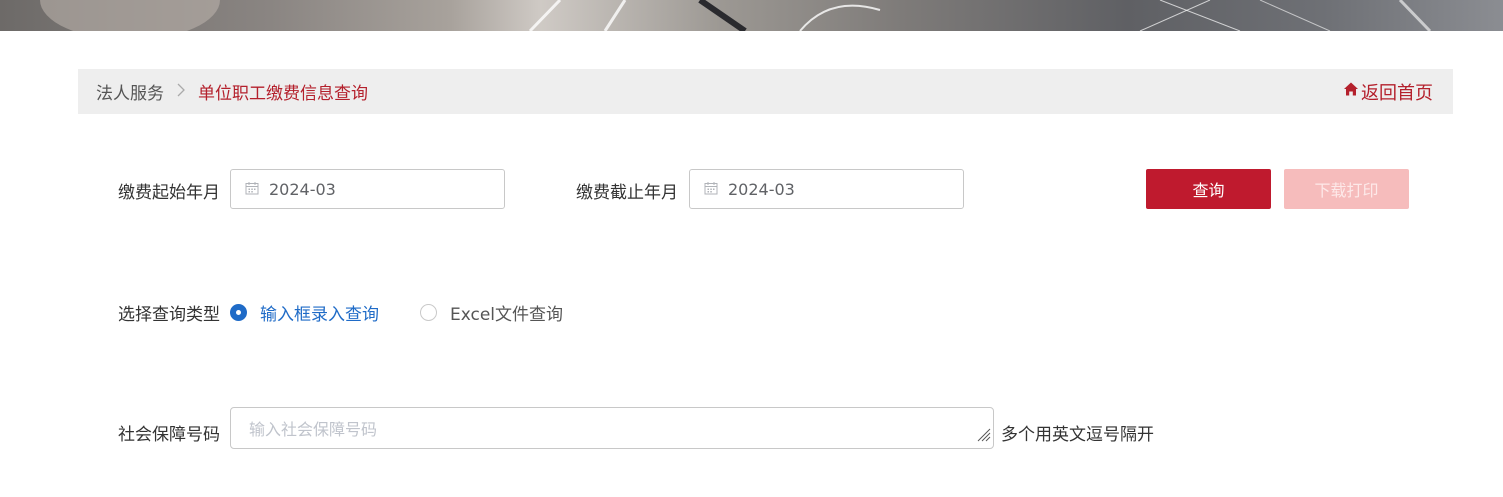 The height and width of the screenshot is (497, 1503). I want to click on breadcrumb-current: 单位职工缴费信息查询, so click(283, 94).